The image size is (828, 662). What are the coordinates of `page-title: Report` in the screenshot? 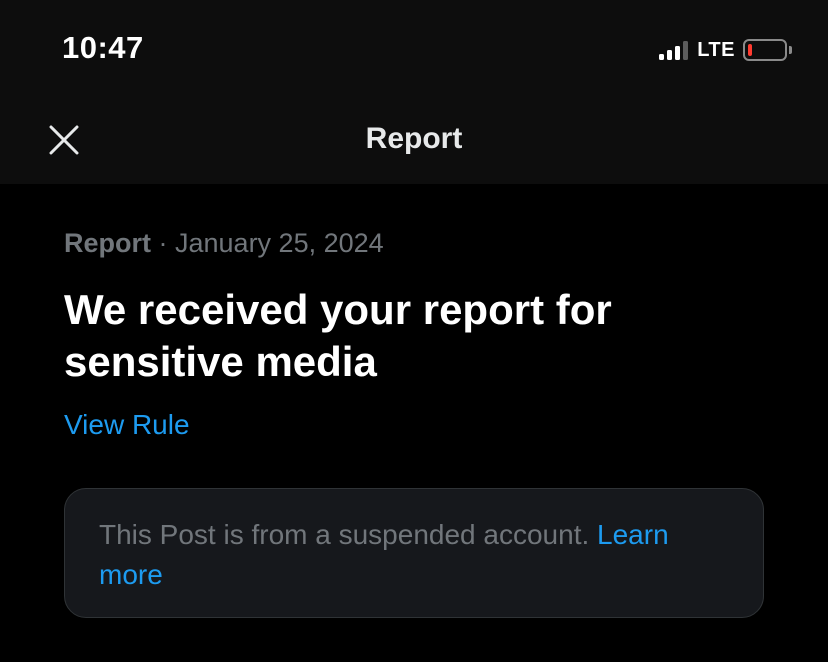 It's located at (414, 138).